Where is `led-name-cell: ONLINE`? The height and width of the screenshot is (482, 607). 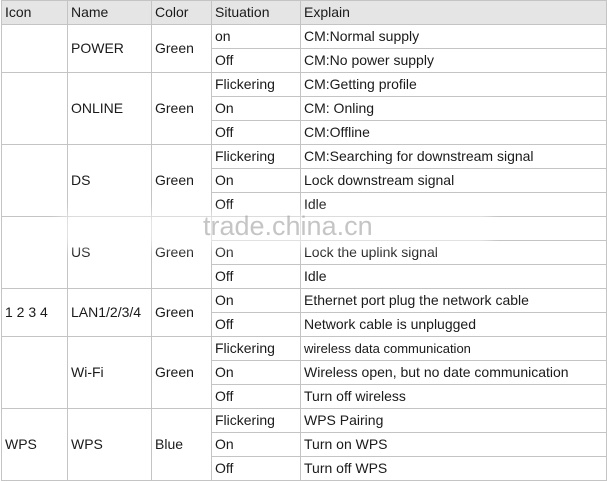
led-name-cell: ONLINE is located at coordinates (109, 108).